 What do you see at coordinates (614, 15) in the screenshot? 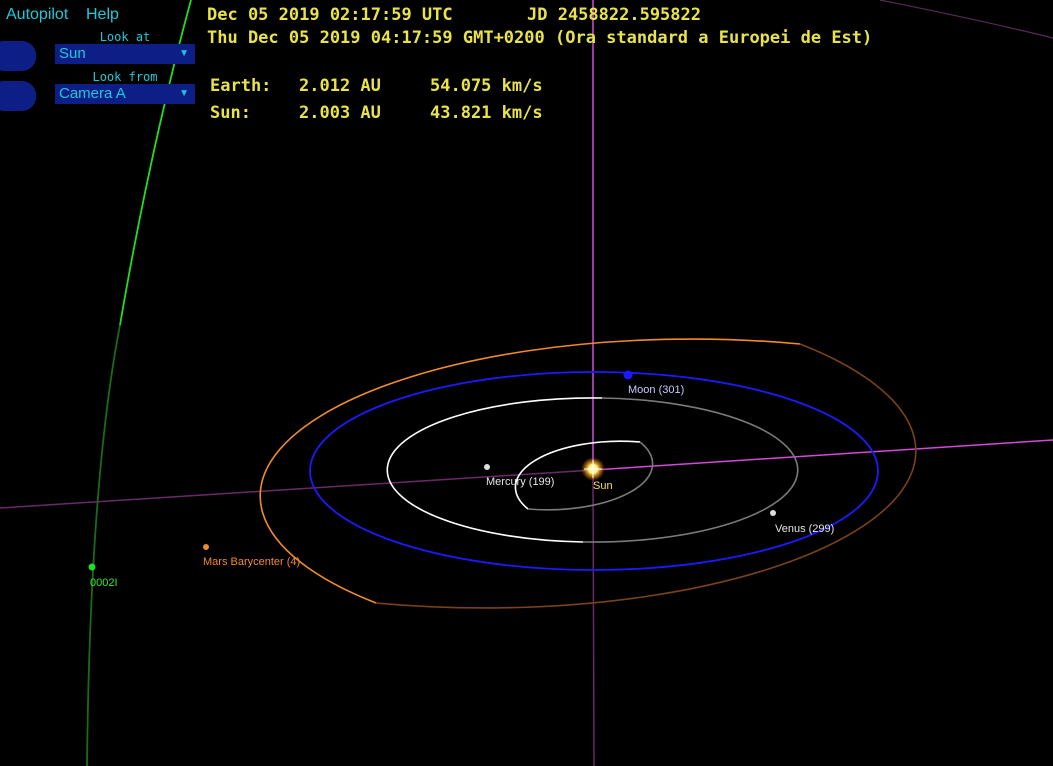
I see `julian-date: JD 2458822.595822` at bounding box center [614, 15].